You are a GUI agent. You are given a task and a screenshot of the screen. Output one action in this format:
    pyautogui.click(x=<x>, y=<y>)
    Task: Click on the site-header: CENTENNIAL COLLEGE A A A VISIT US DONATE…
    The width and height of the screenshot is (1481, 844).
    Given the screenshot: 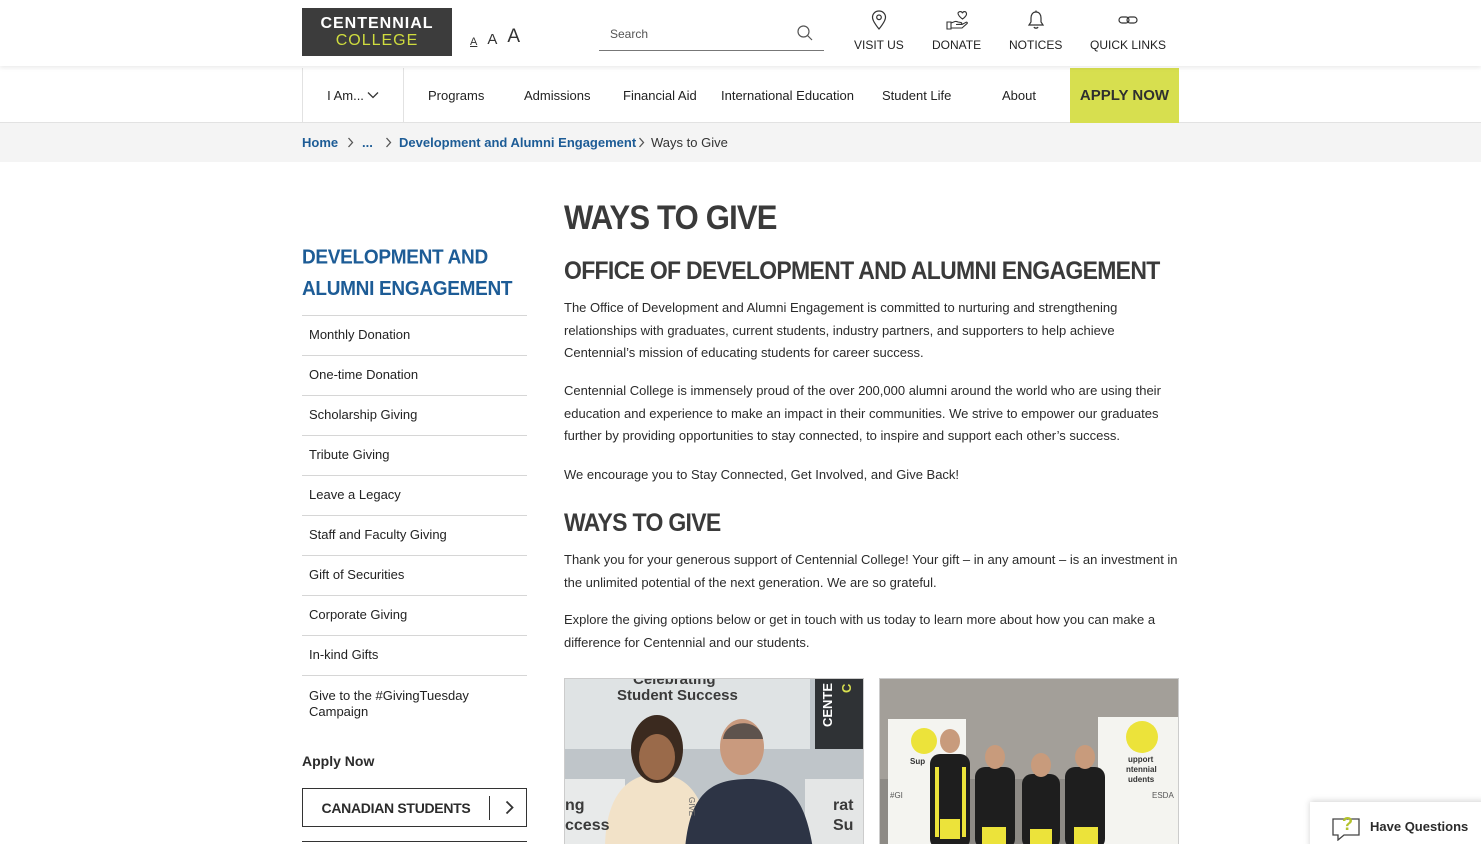 What is the action you would take?
    pyautogui.click(x=740, y=33)
    